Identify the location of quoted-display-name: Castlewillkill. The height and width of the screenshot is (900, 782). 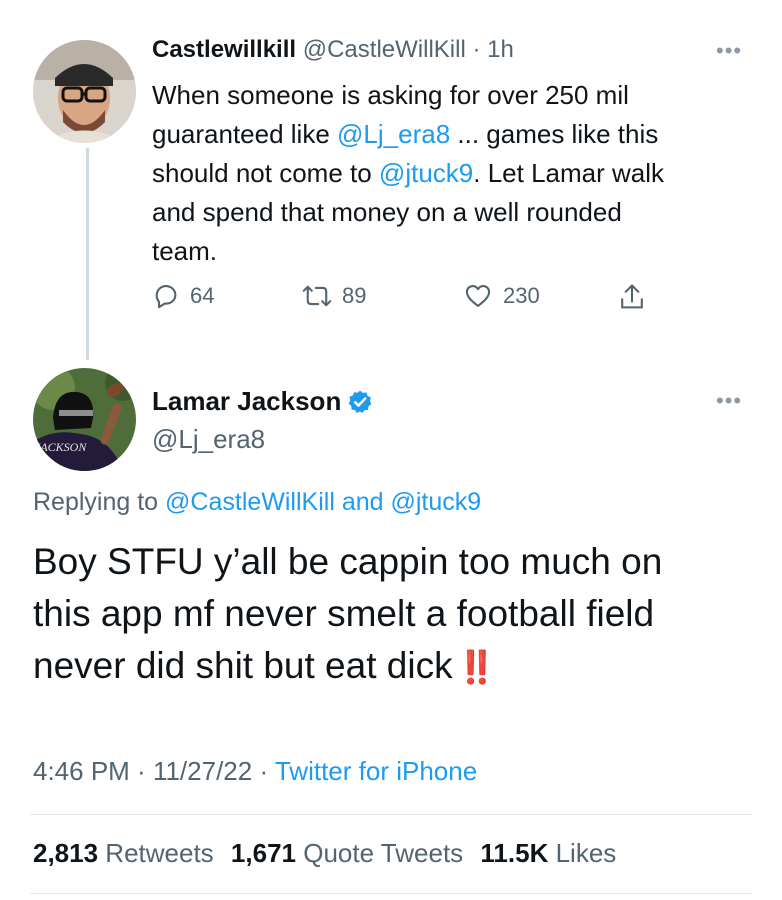
(224, 49).